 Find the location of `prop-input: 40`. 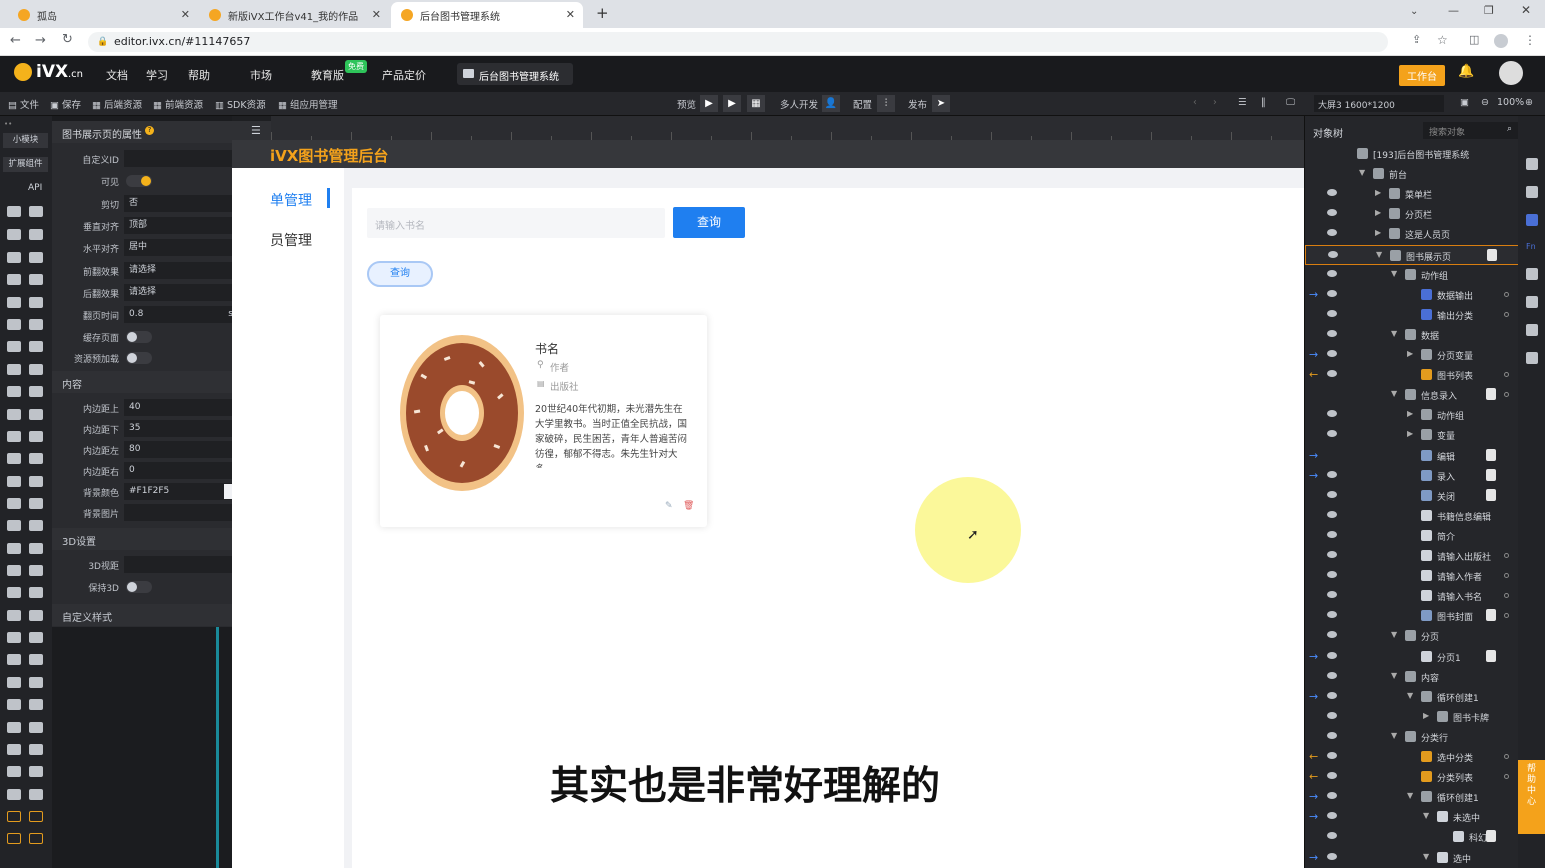

prop-input: 40 is located at coordinates (180, 407).